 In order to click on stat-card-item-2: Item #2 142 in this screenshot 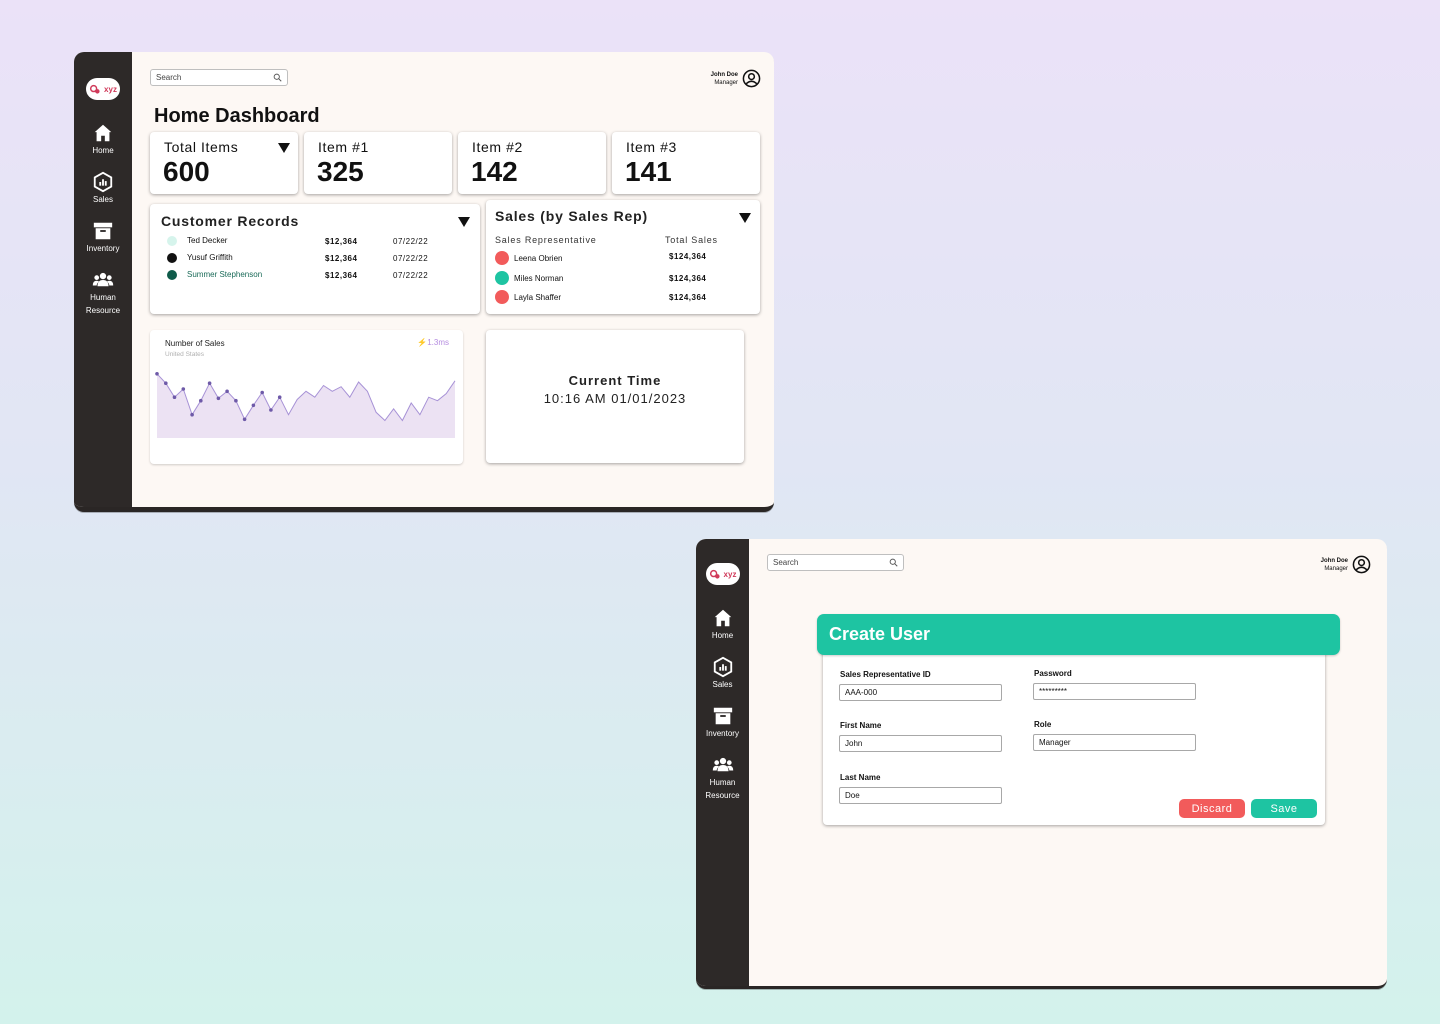, I will do `click(532, 163)`.